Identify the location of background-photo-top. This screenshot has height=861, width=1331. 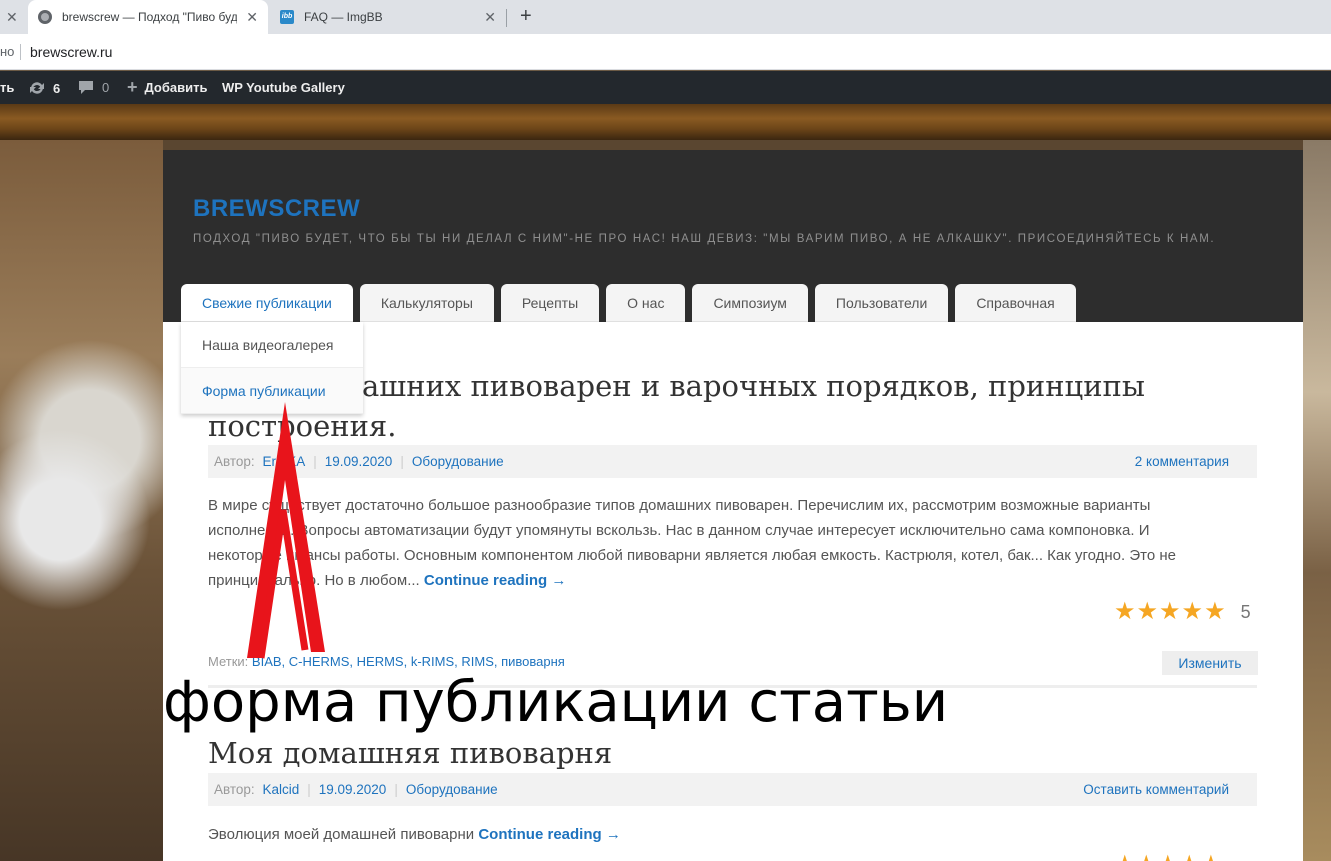
(733, 145).